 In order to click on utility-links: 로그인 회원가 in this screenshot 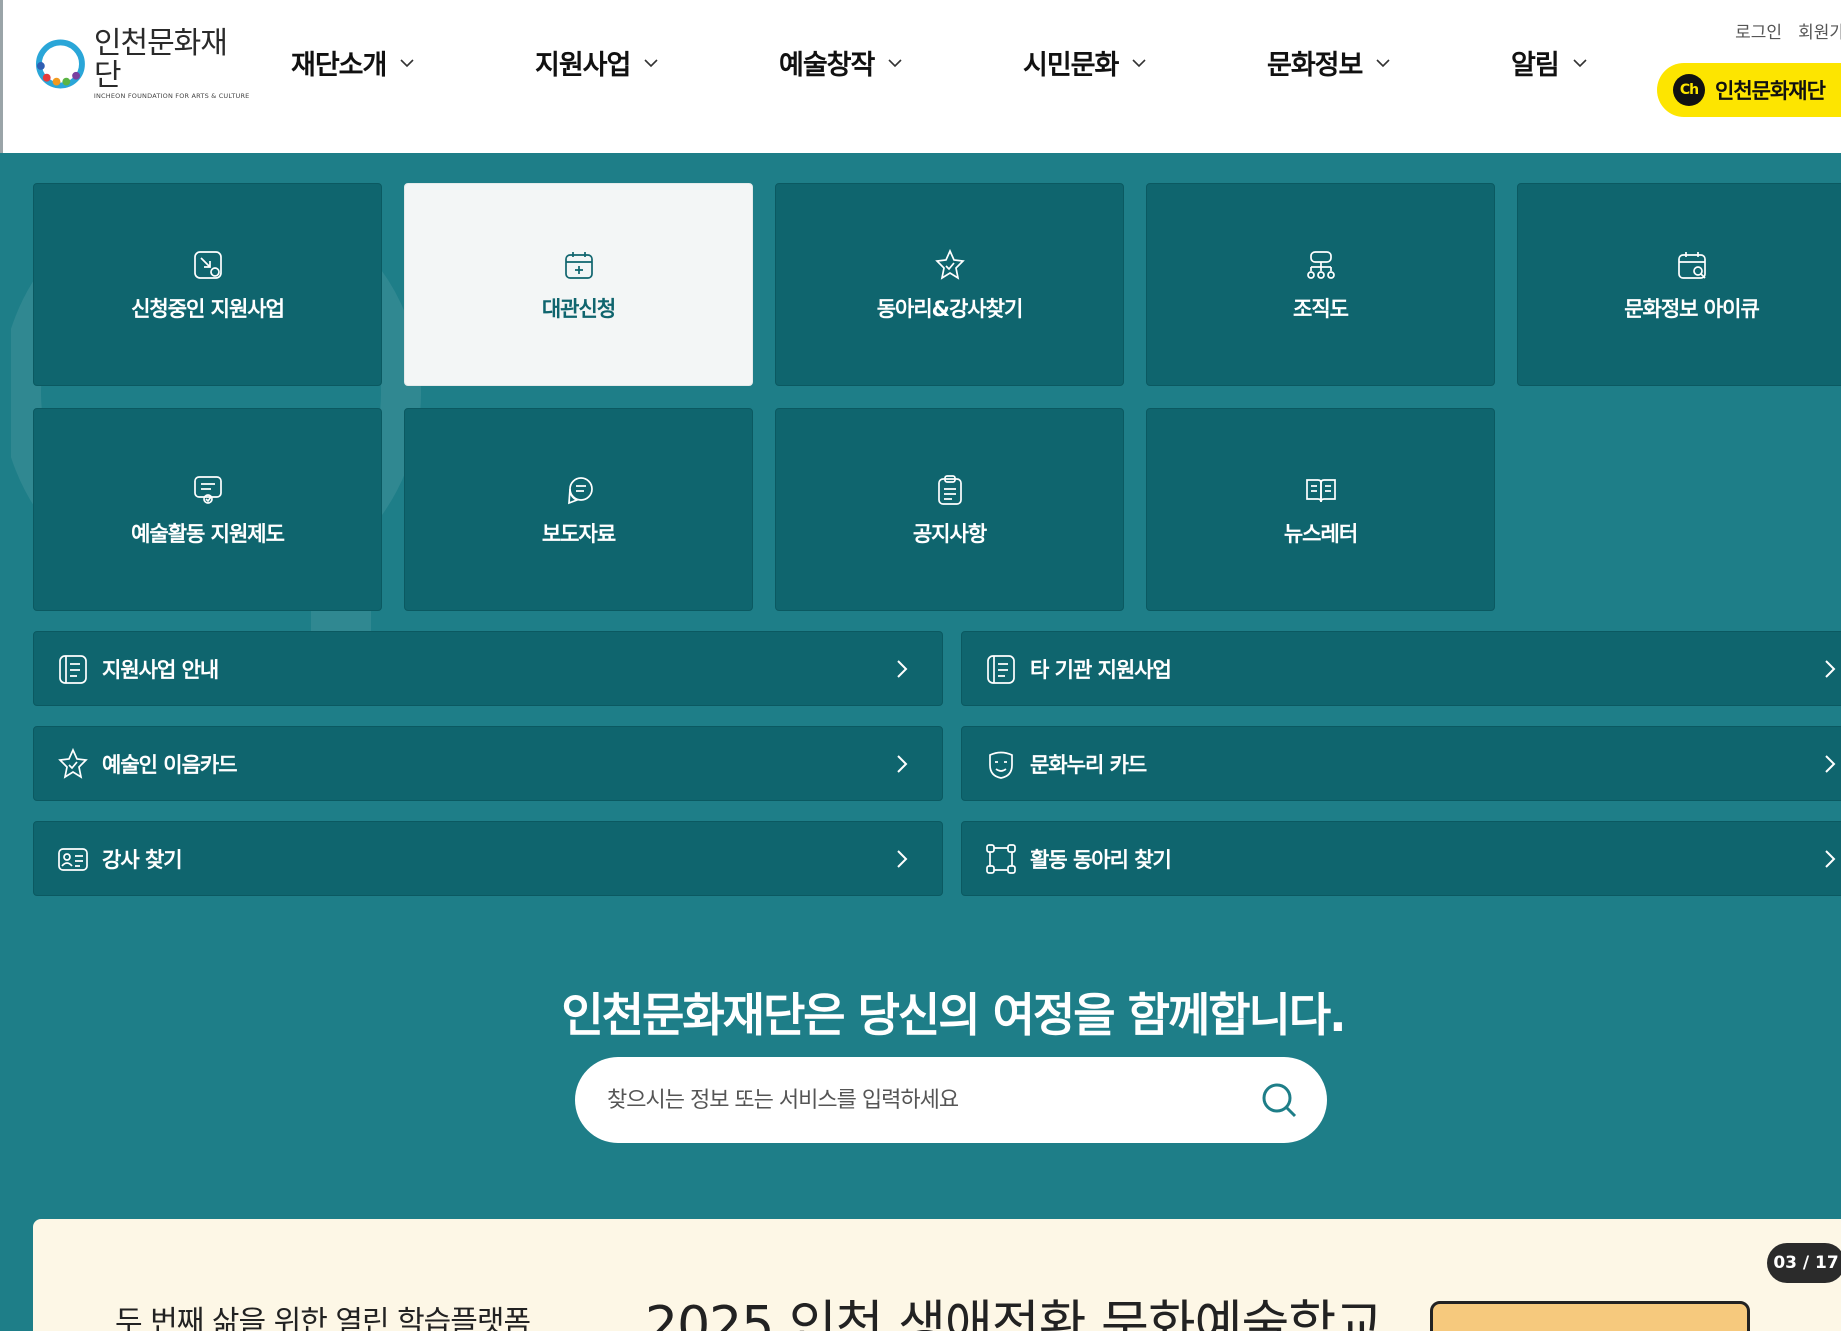, I will do `click(1788, 30)`.